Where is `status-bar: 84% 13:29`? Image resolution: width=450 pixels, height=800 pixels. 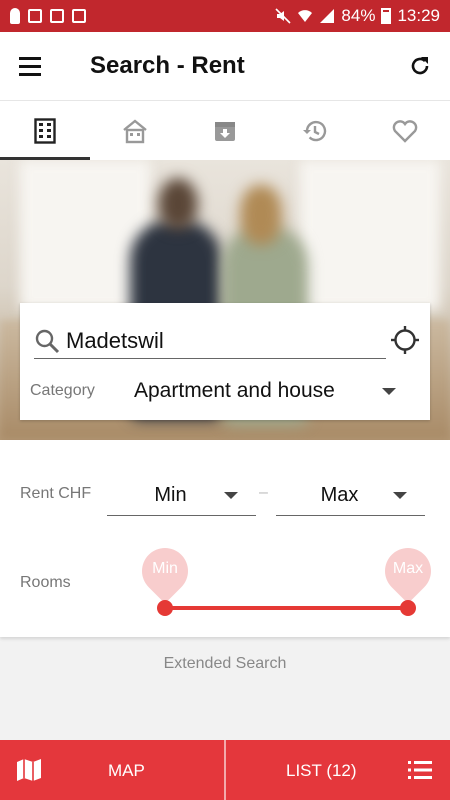 status-bar: 84% 13:29 is located at coordinates (225, 16).